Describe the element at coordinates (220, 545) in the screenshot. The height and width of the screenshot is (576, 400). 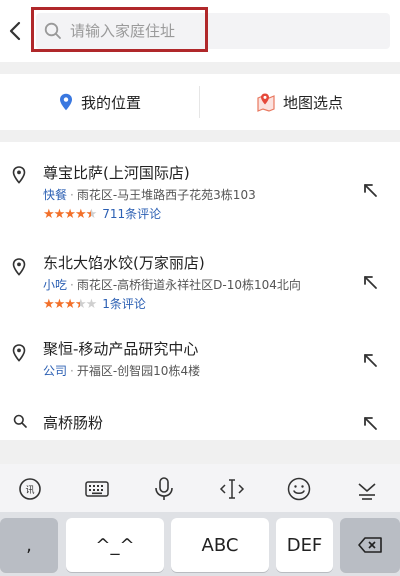
I see `key-abc: ABC` at that location.